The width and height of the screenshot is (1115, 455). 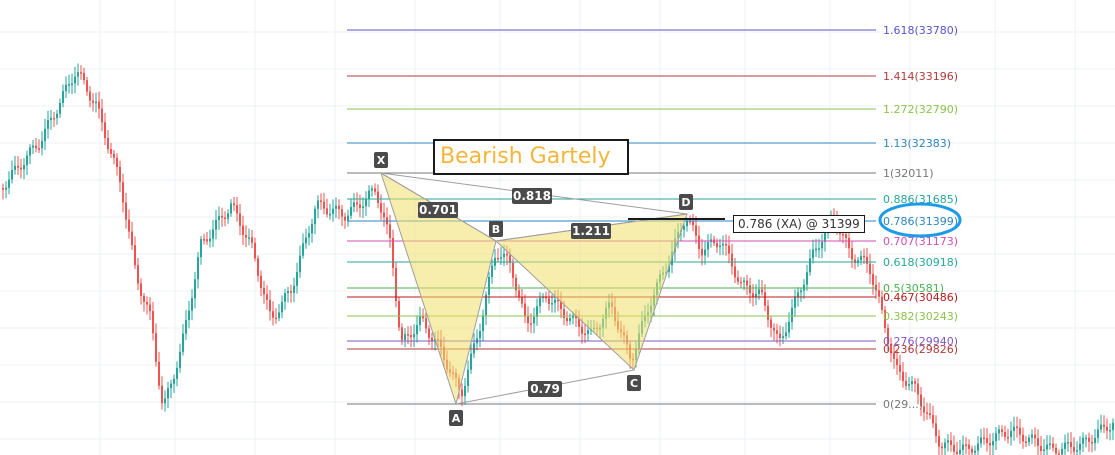 What do you see at coordinates (920, 30) in the screenshot?
I see `fib-level-label: 1.618(33780)` at bounding box center [920, 30].